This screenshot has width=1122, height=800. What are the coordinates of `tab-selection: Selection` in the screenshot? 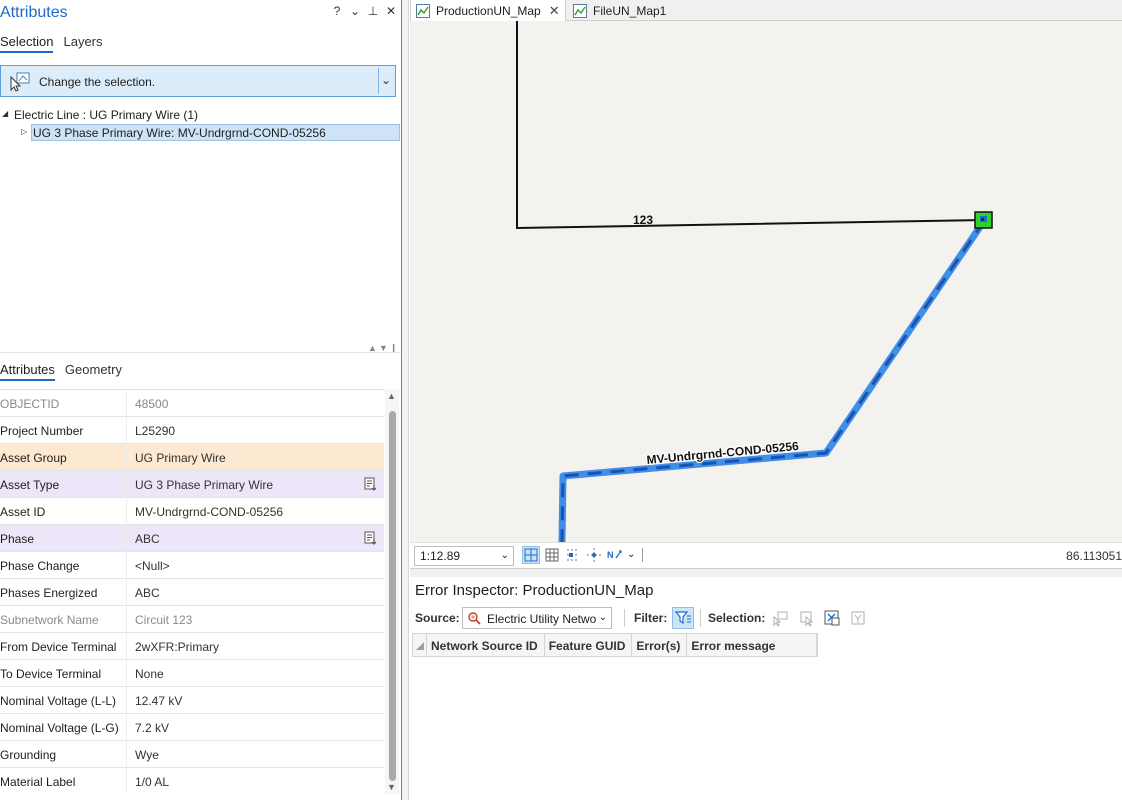 It's located at (27, 43).